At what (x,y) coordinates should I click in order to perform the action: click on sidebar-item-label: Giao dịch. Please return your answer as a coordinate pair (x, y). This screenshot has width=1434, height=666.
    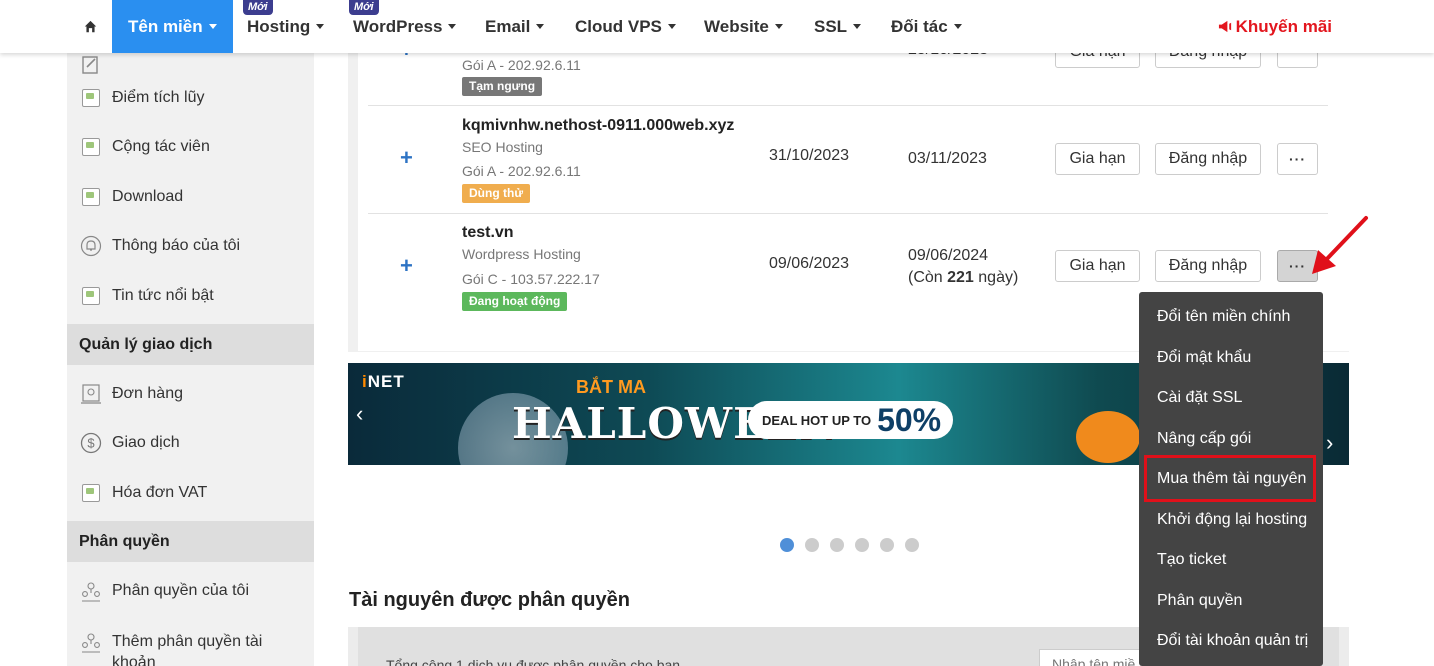
    Looking at the image, I should click on (146, 442).